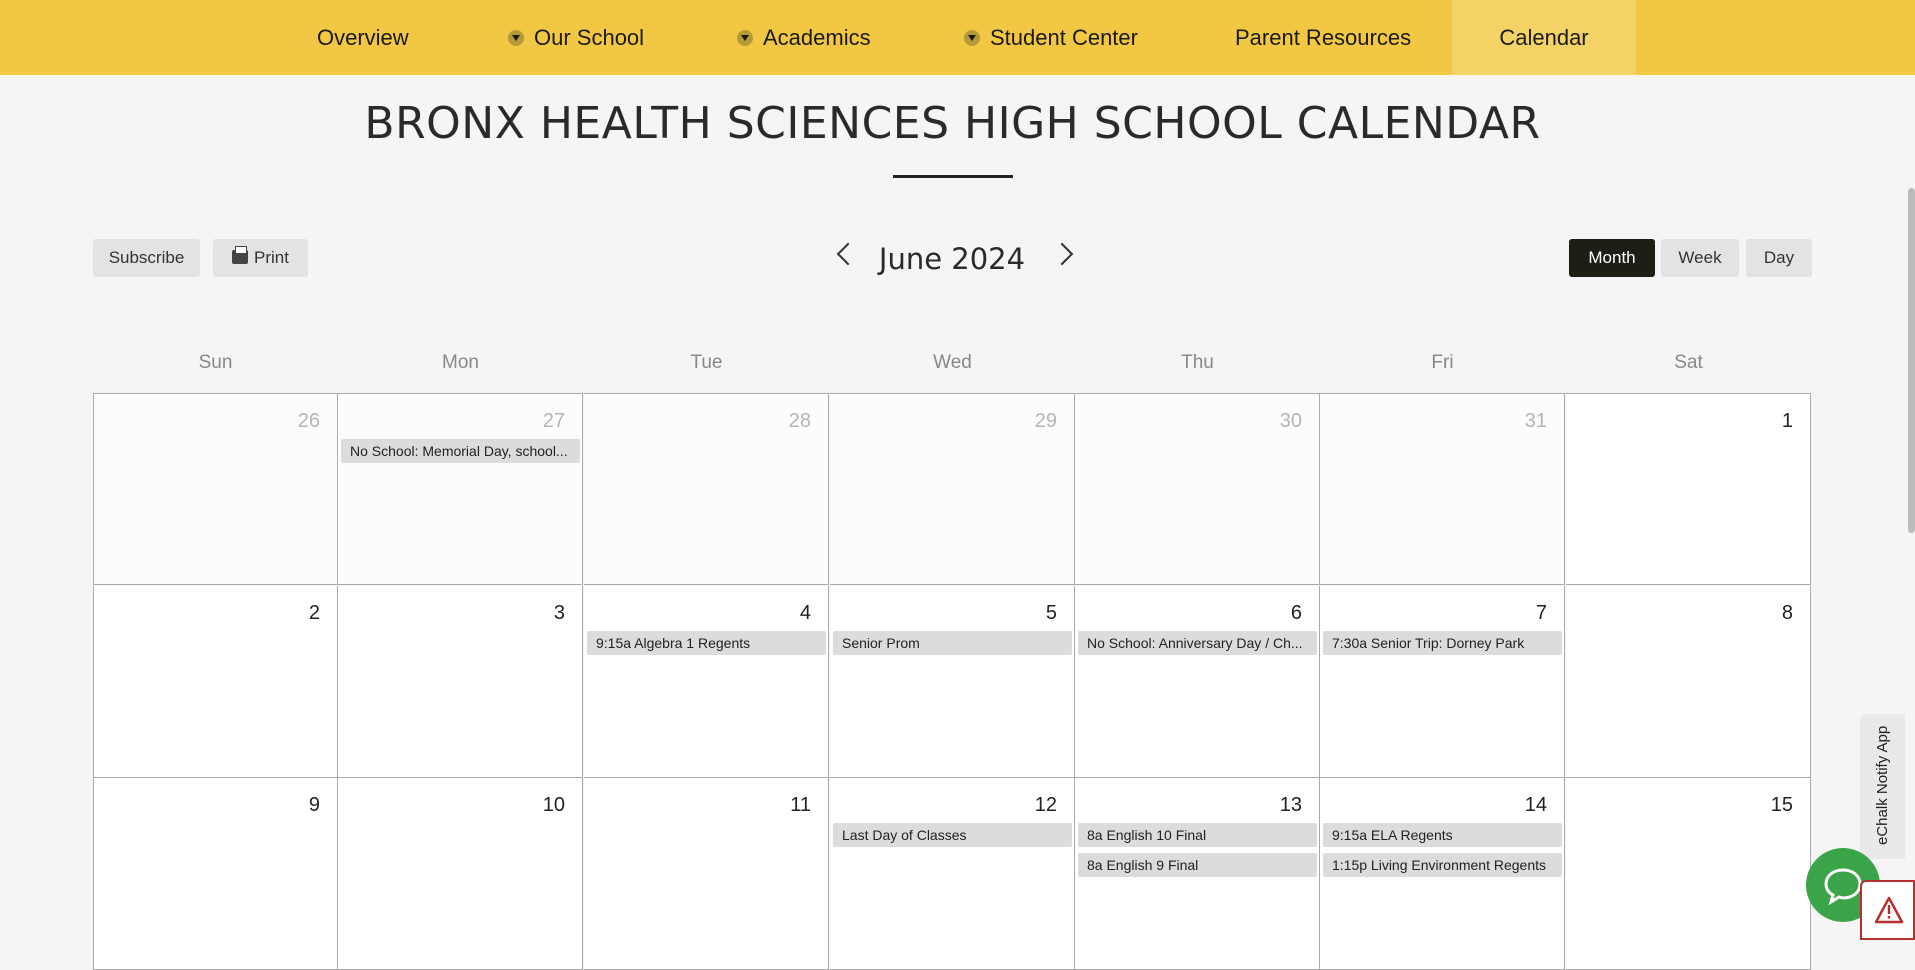 The width and height of the screenshot is (1915, 970). What do you see at coordinates (848, 254) in the screenshot?
I see `chevron-left-icon` at bounding box center [848, 254].